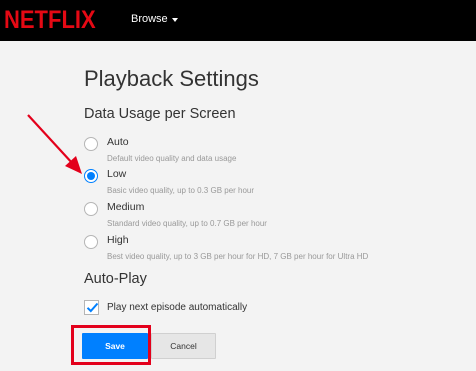  What do you see at coordinates (172, 158) in the screenshot?
I see `option-description: Default video quality and data usage` at bounding box center [172, 158].